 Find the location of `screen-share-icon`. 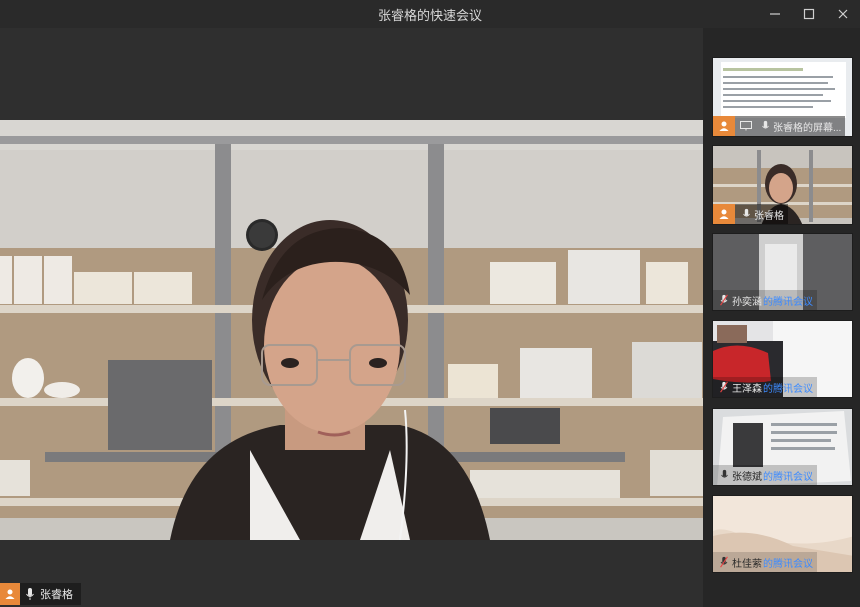

screen-share-icon is located at coordinates (746, 126).